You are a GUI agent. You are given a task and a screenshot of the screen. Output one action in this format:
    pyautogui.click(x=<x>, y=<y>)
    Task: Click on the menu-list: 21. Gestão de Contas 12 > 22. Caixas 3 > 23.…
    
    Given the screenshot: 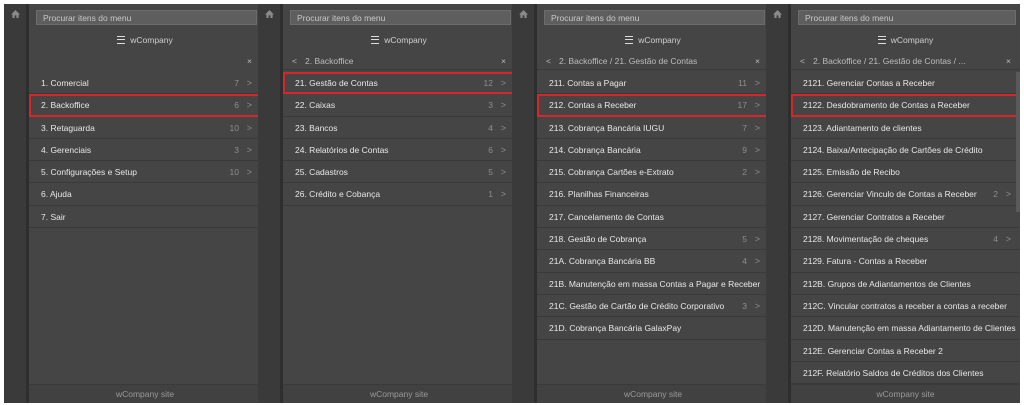 What is the action you would take?
    pyautogui.click(x=399, y=139)
    